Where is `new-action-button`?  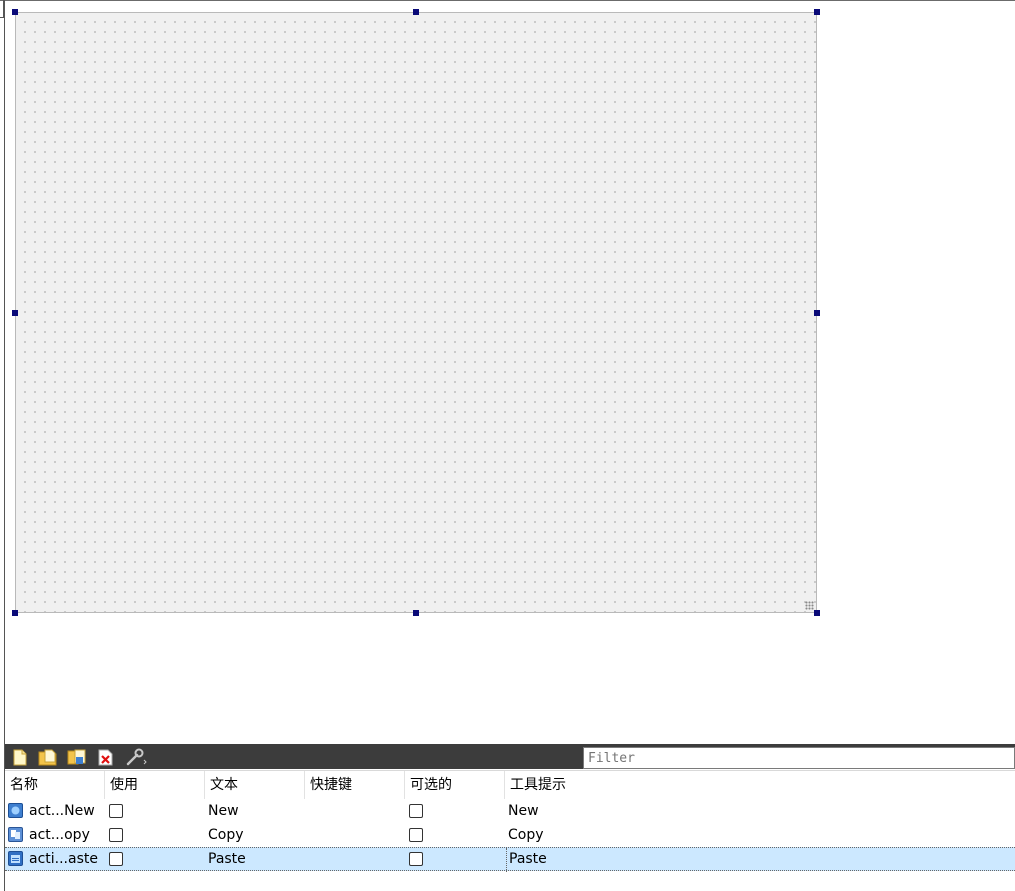
new-action-button is located at coordinates (20, 757).